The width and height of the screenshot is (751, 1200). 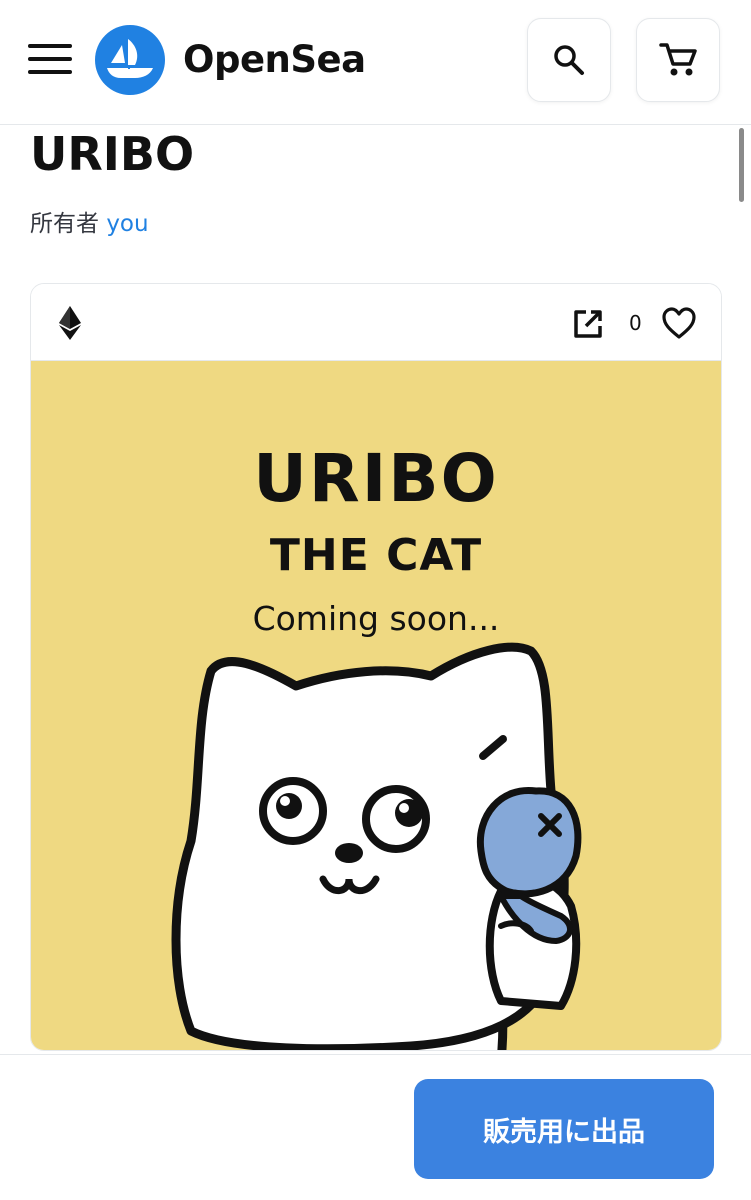 What do you see at coordinates (376, 478) in the screenshot?
I see `artwork-title: URIBO` at bounding box center [376, 478].